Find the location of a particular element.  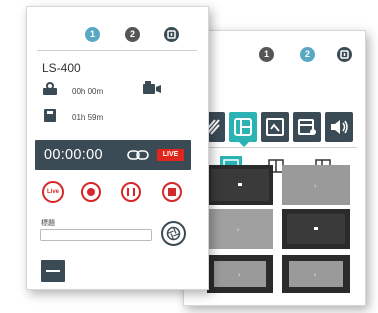

snapshot-button is located at coordinates (173, 233).